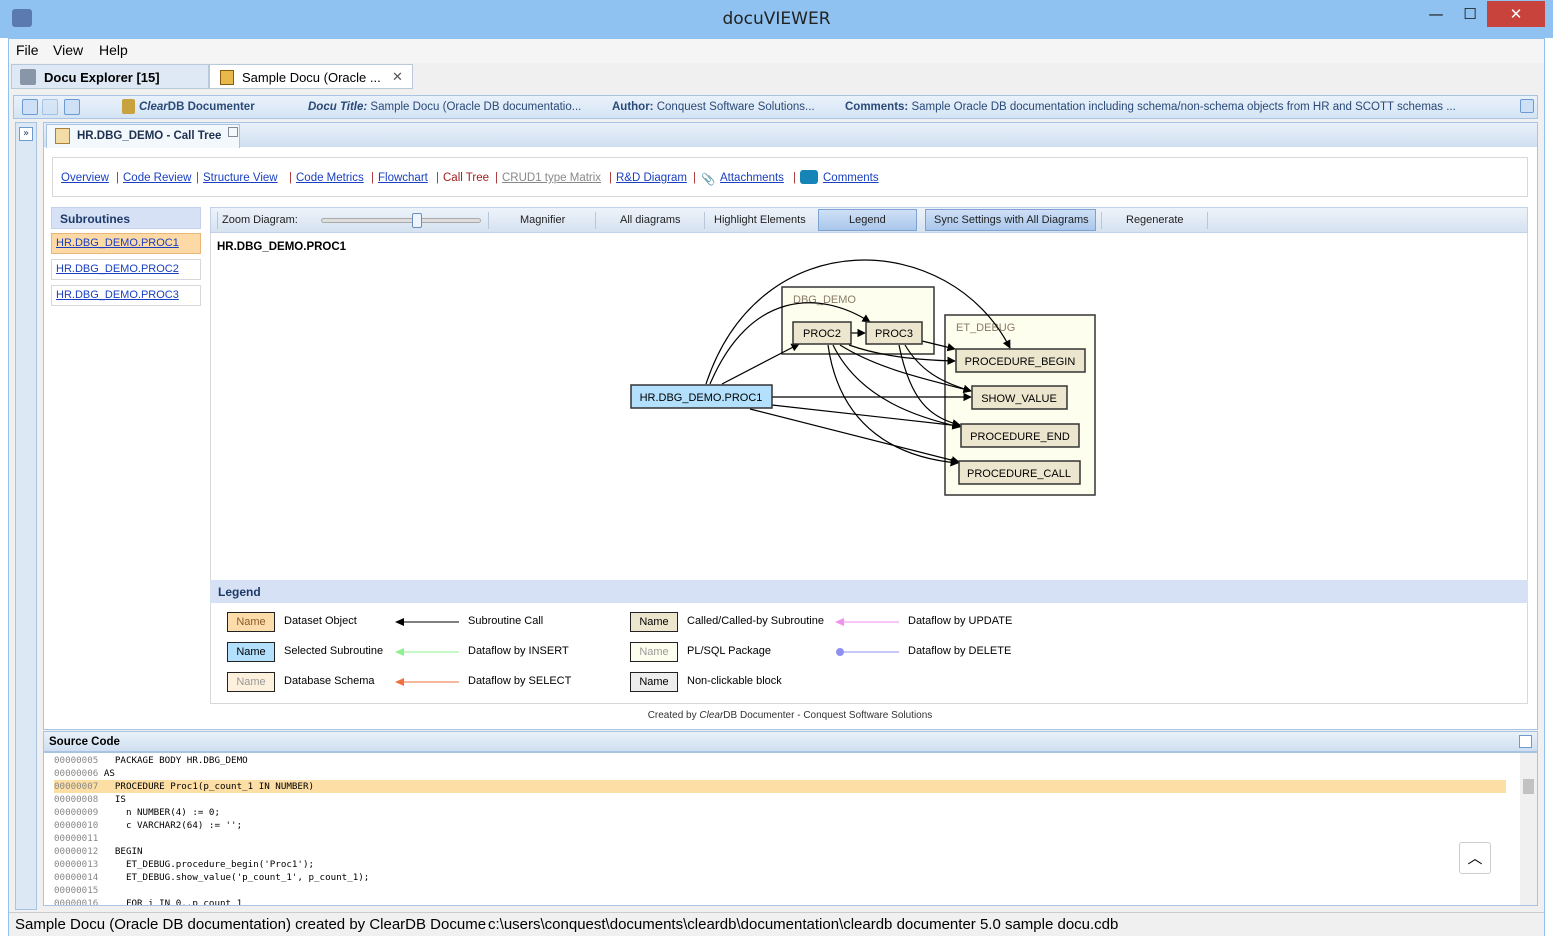 Image resolution: width=1553 pixels, height=940 pixels. Describe the element at coordinates (654, 652) in the screenshot. I see `legend-swatch-package: Name` at that location.